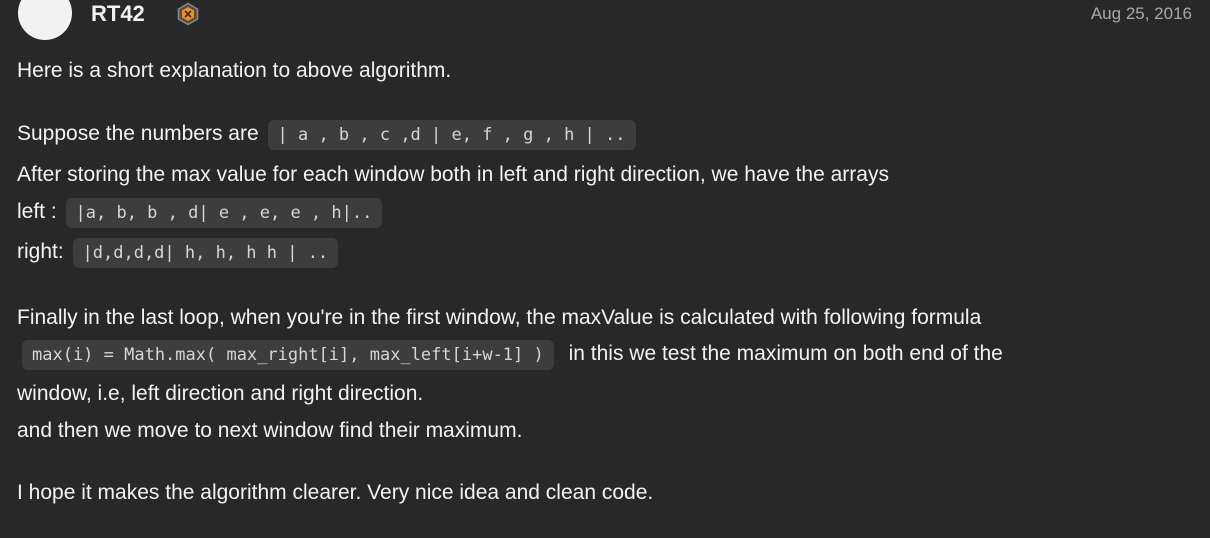 The height and width of the screenshot is (538, 1210). I want to click on left-line: left : |a, b, b , d| e , e, e , h|.., so click(201, 213).